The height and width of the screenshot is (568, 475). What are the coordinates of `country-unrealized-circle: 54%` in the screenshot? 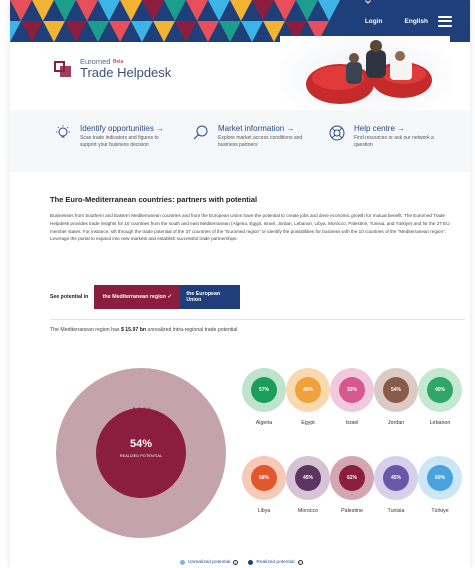 It's located at (396, 390).